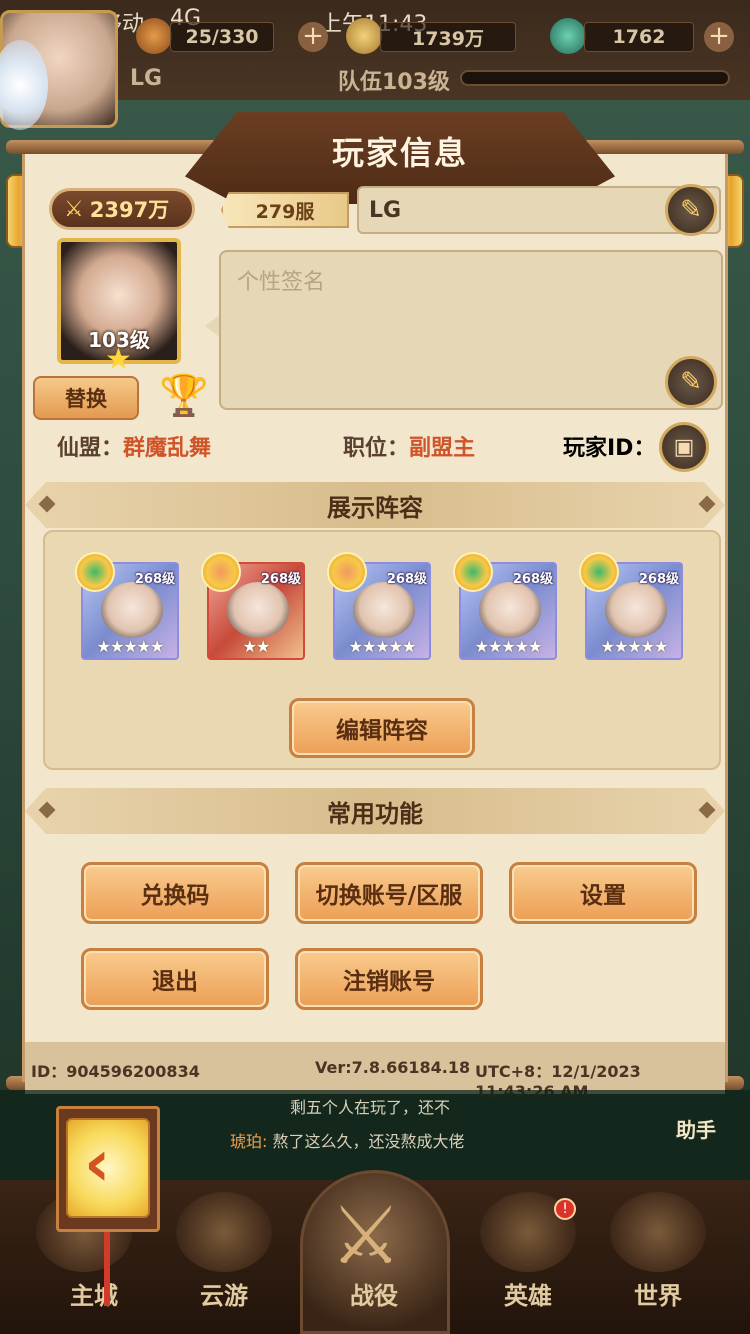  Describe the element at coordinates (370, 1107) in the screenshot. I see `chat-message-1: 剩五个人在玩了，还不` at that location.